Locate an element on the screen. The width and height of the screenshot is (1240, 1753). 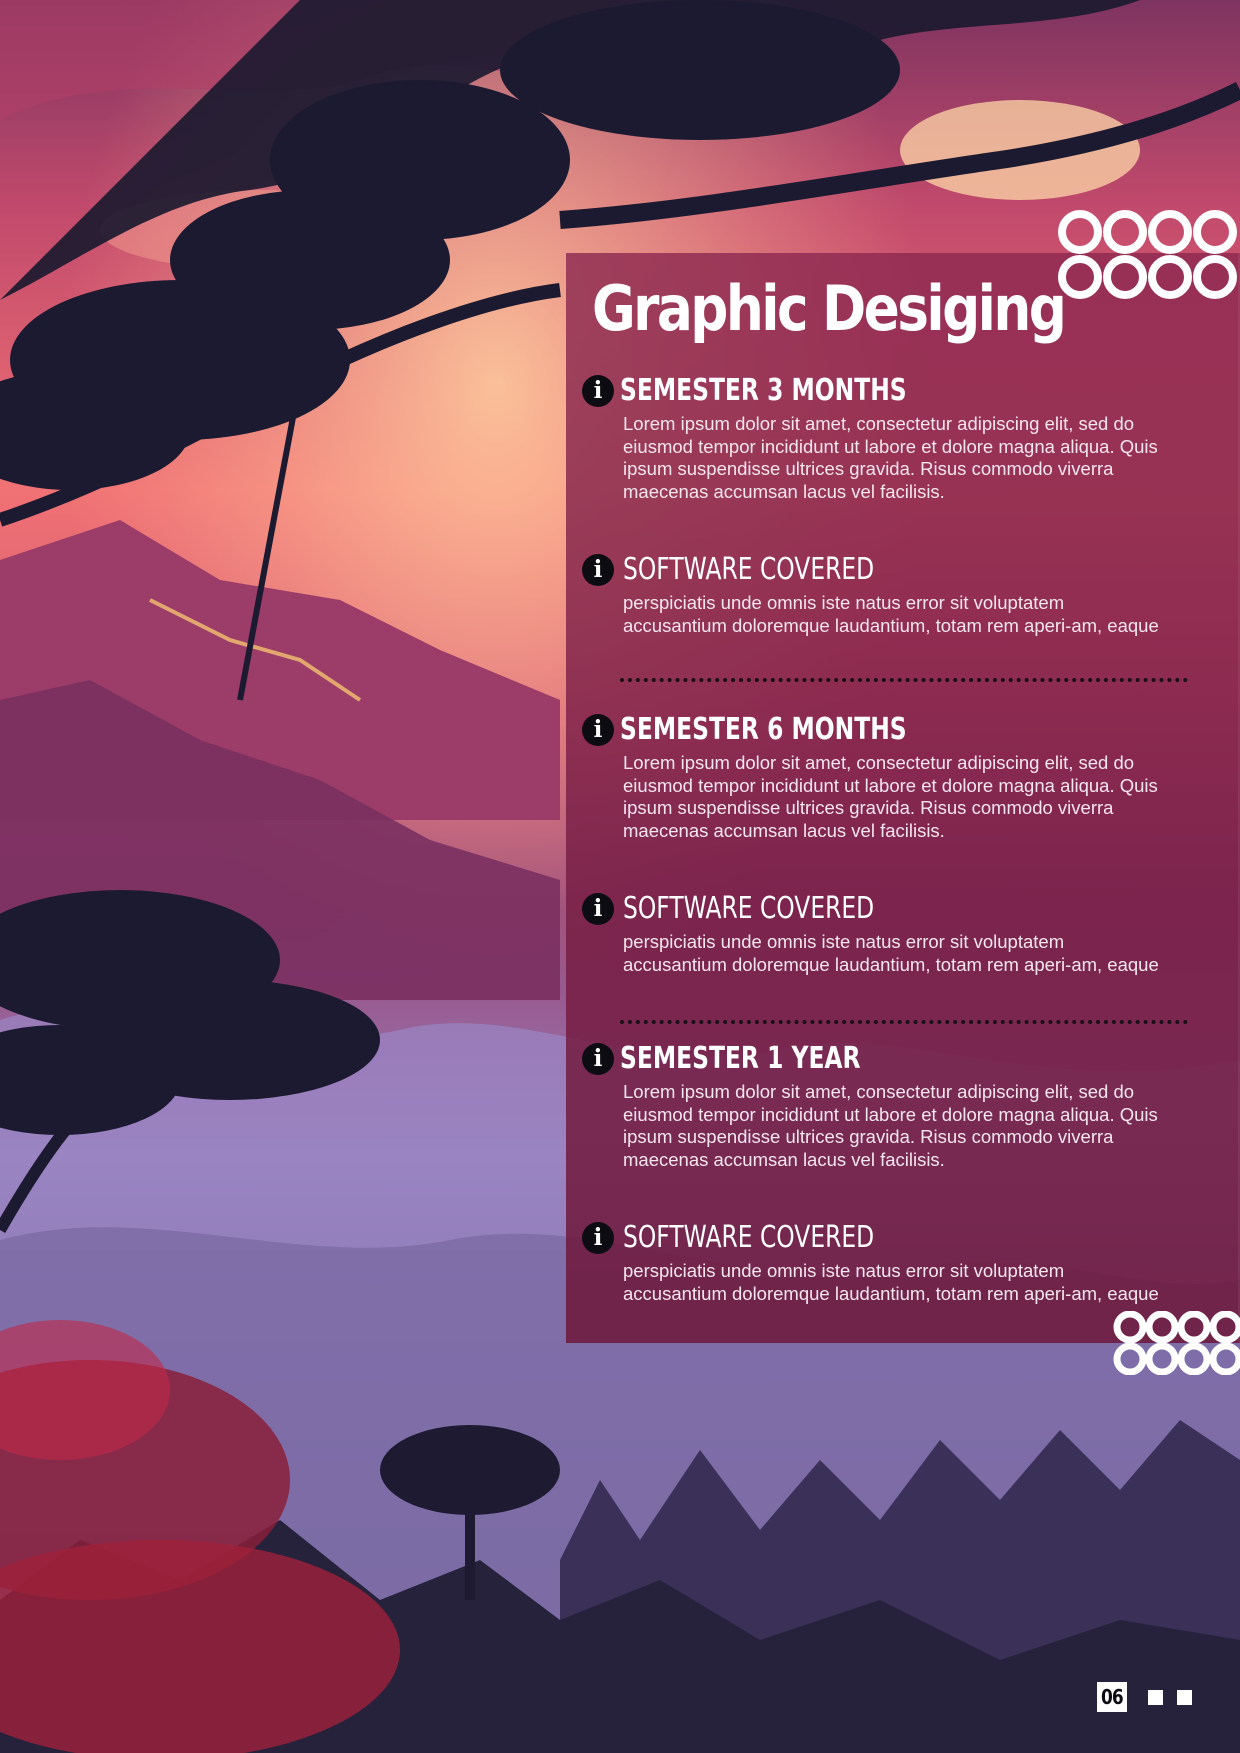
page-number: 06 is located at coordinates (1112, 1697).